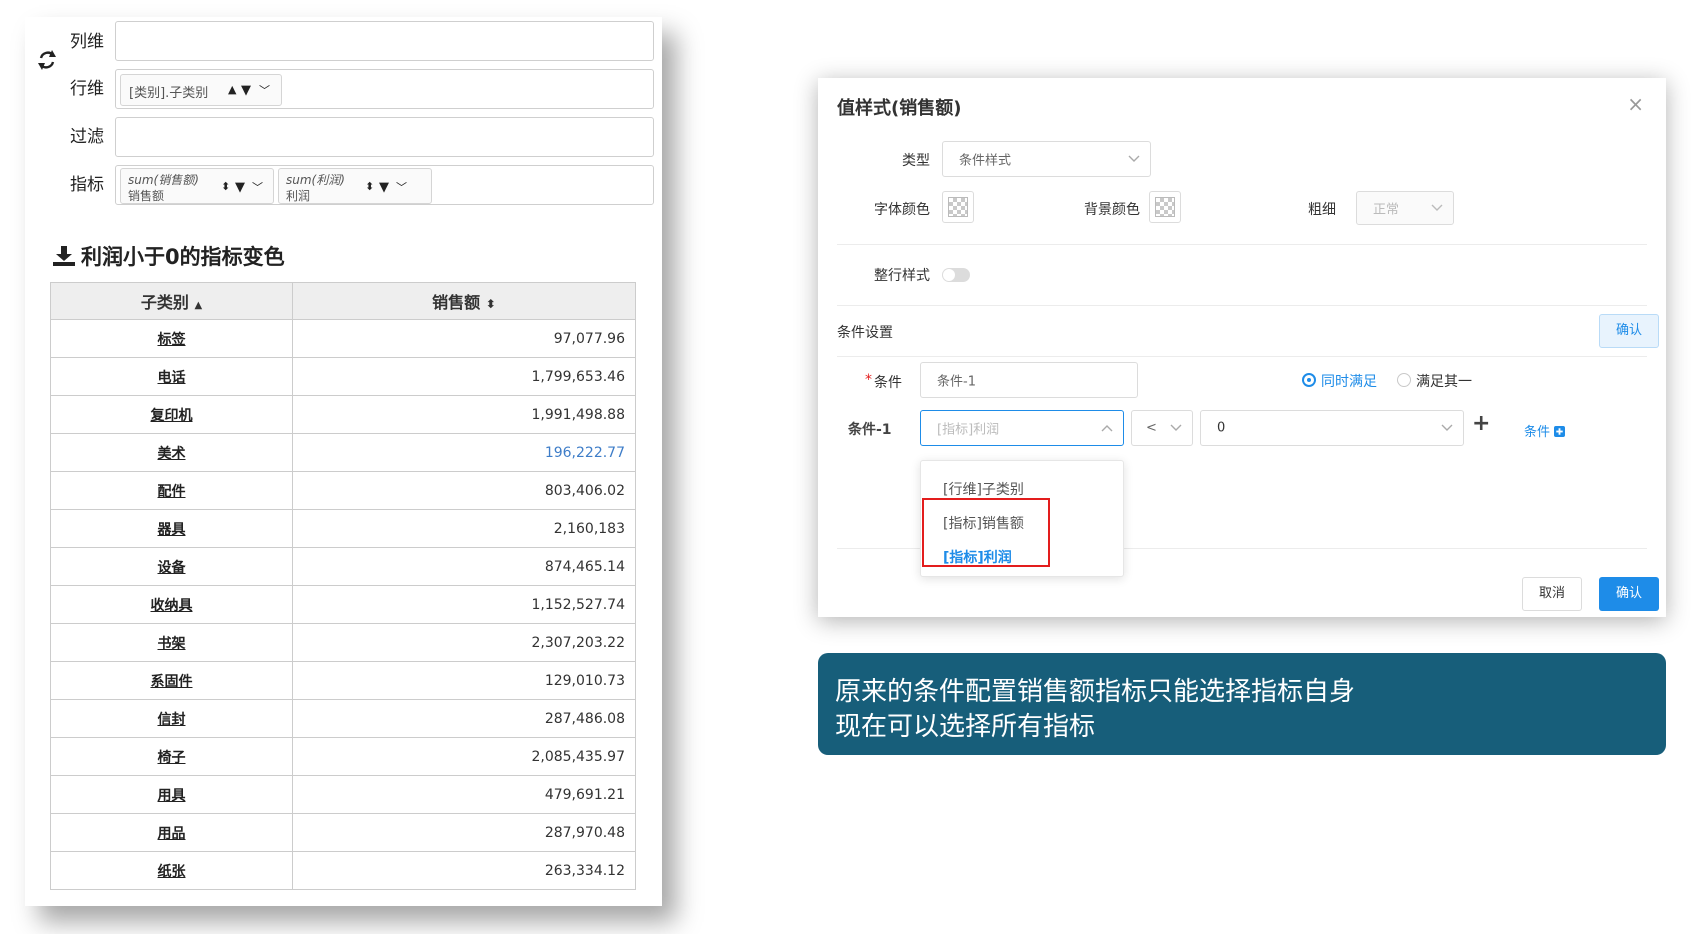 This screenshot has height=934, width=1700. What do you see at coordinates (64, 256) in the screenshot?
I see `download-icon` at bounding box center [64, 256].